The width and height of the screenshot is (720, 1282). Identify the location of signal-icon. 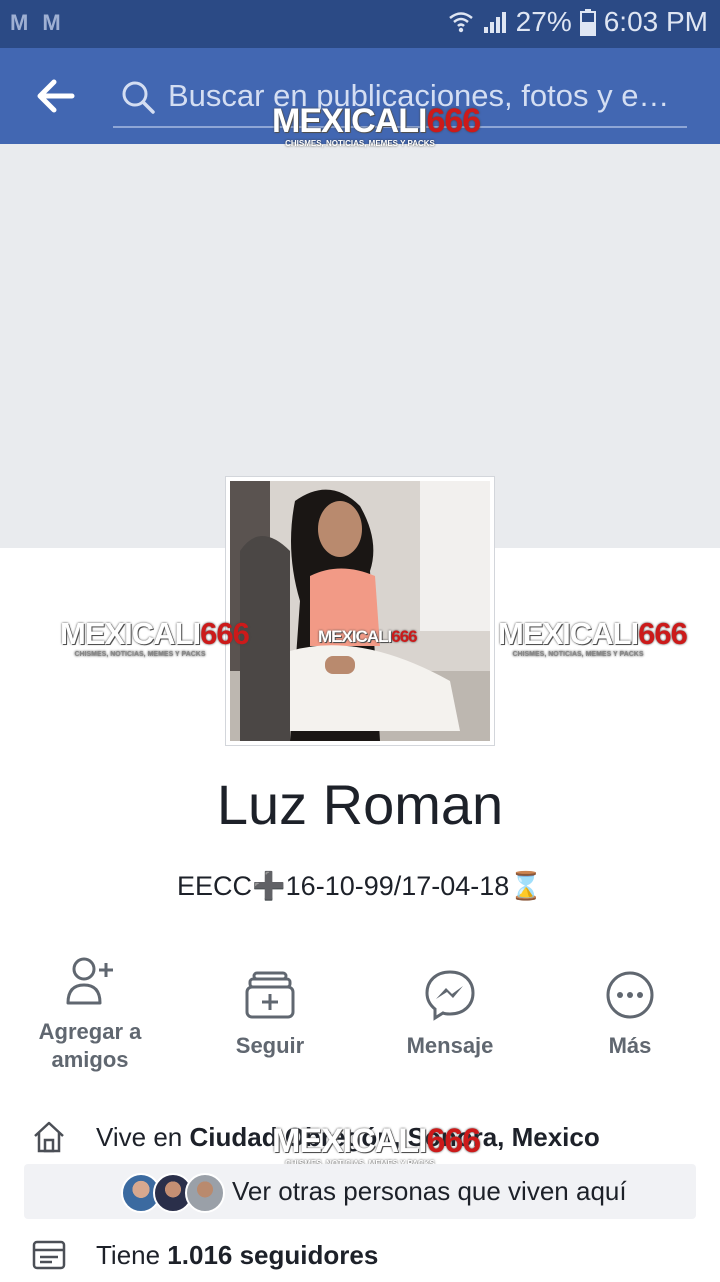
(494, 22).